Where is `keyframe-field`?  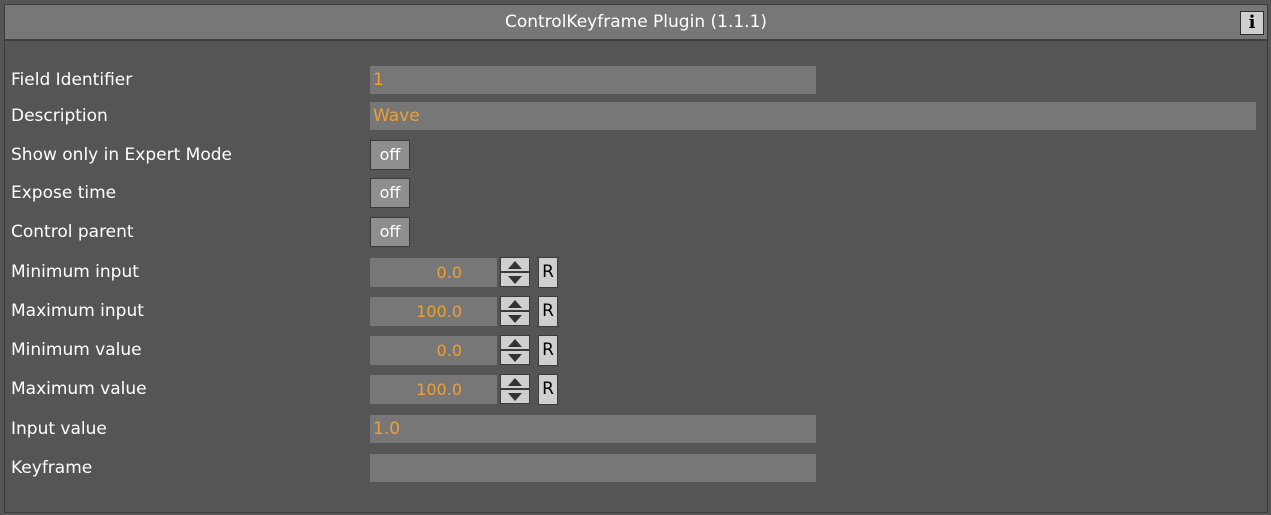 keyframe-field is located at coordinates (593, 468).